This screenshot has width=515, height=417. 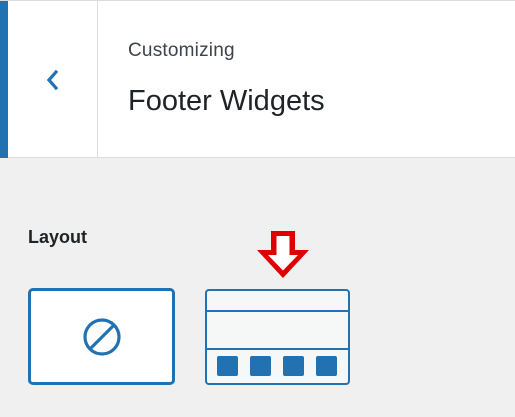 I want to click on layout-label: Layout, so click(x=58, y=237).